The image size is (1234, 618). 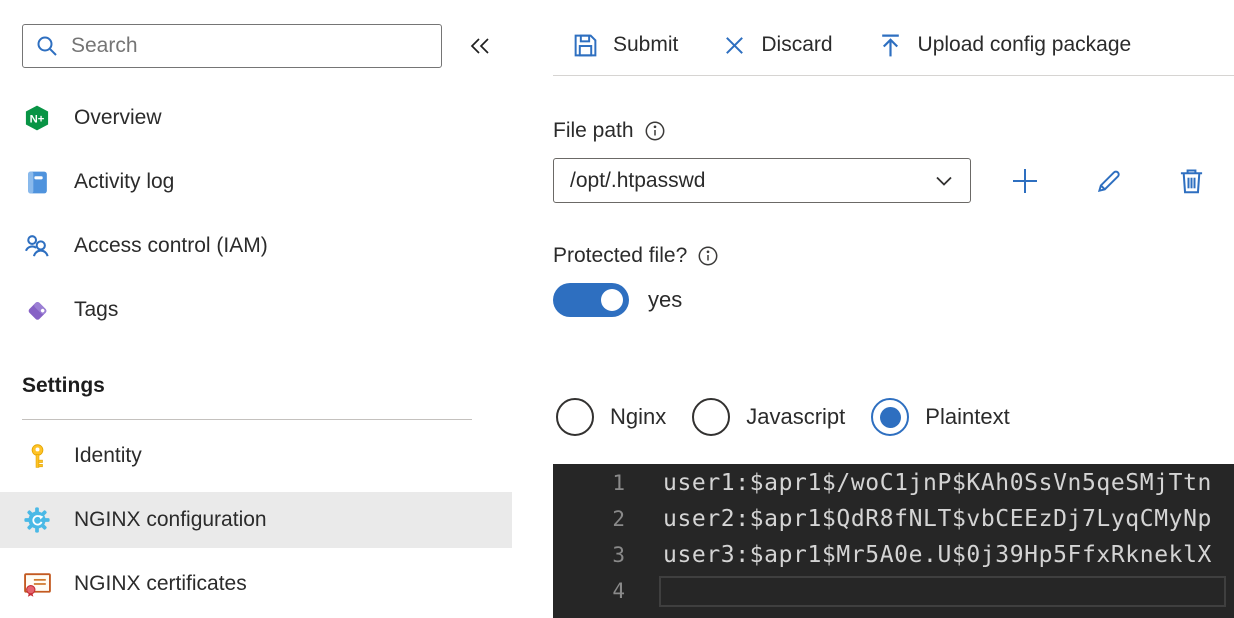 I want to click on add-file-button, so click(x=1025, y=180).